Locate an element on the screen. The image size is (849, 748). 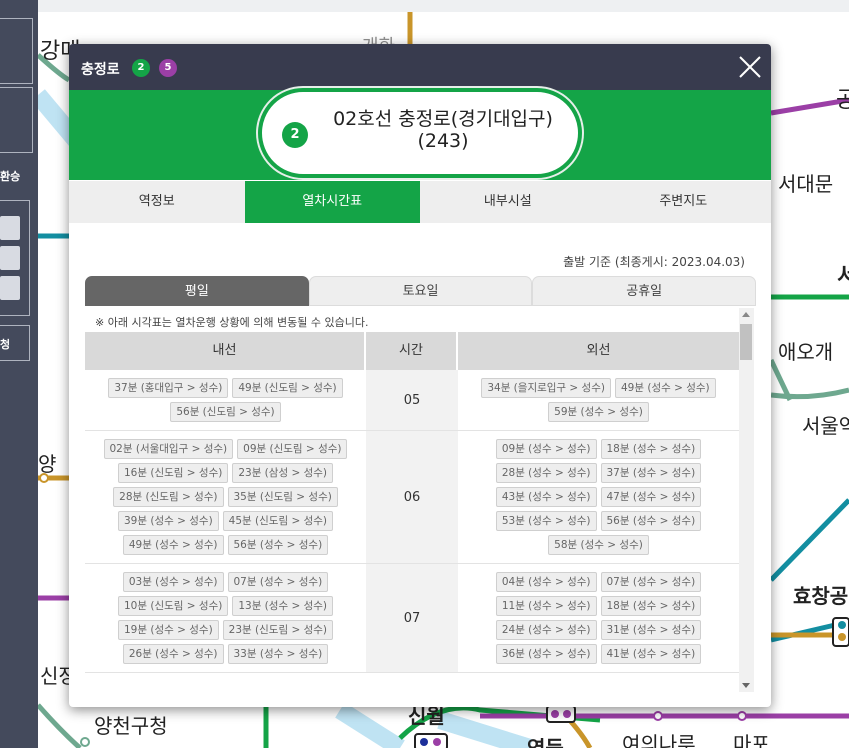
station-title: 충정로 is located at coordinates (100, 70).